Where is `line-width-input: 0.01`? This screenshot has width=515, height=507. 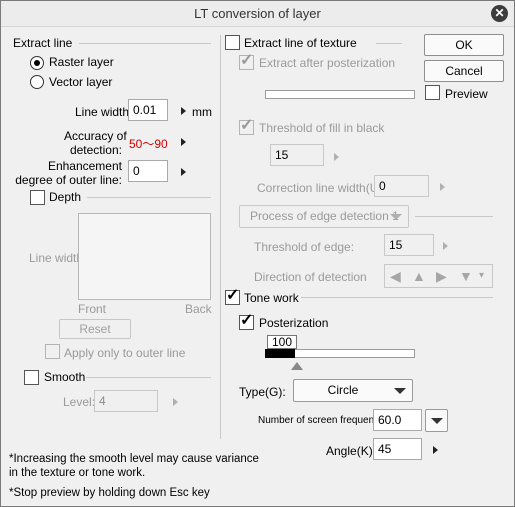 line-width-input: 0.01 is located at coordinates (148, 110).